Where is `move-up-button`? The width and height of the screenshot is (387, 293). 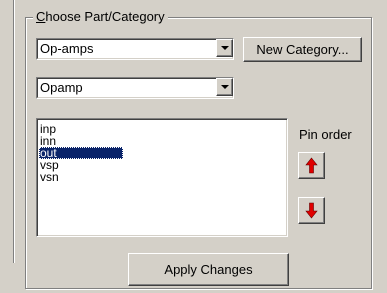
move-up-button is located at coordinates (311, 165).